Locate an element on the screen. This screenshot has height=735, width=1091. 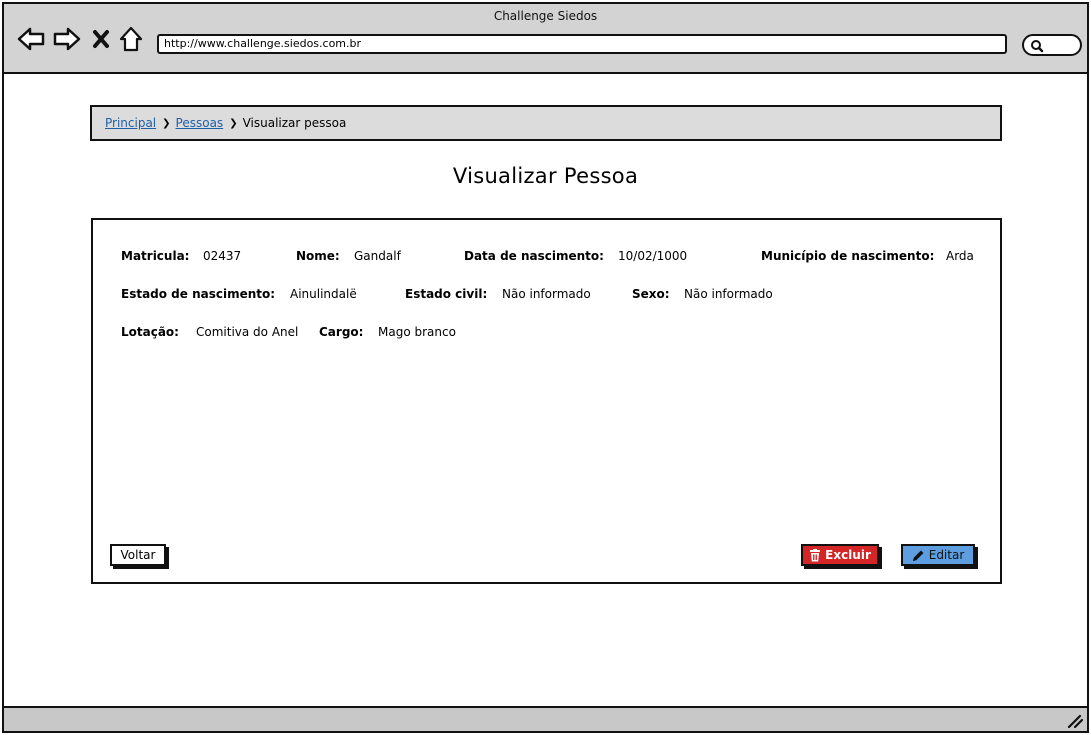
browser-statusbar is located at coordinates (545, 718).